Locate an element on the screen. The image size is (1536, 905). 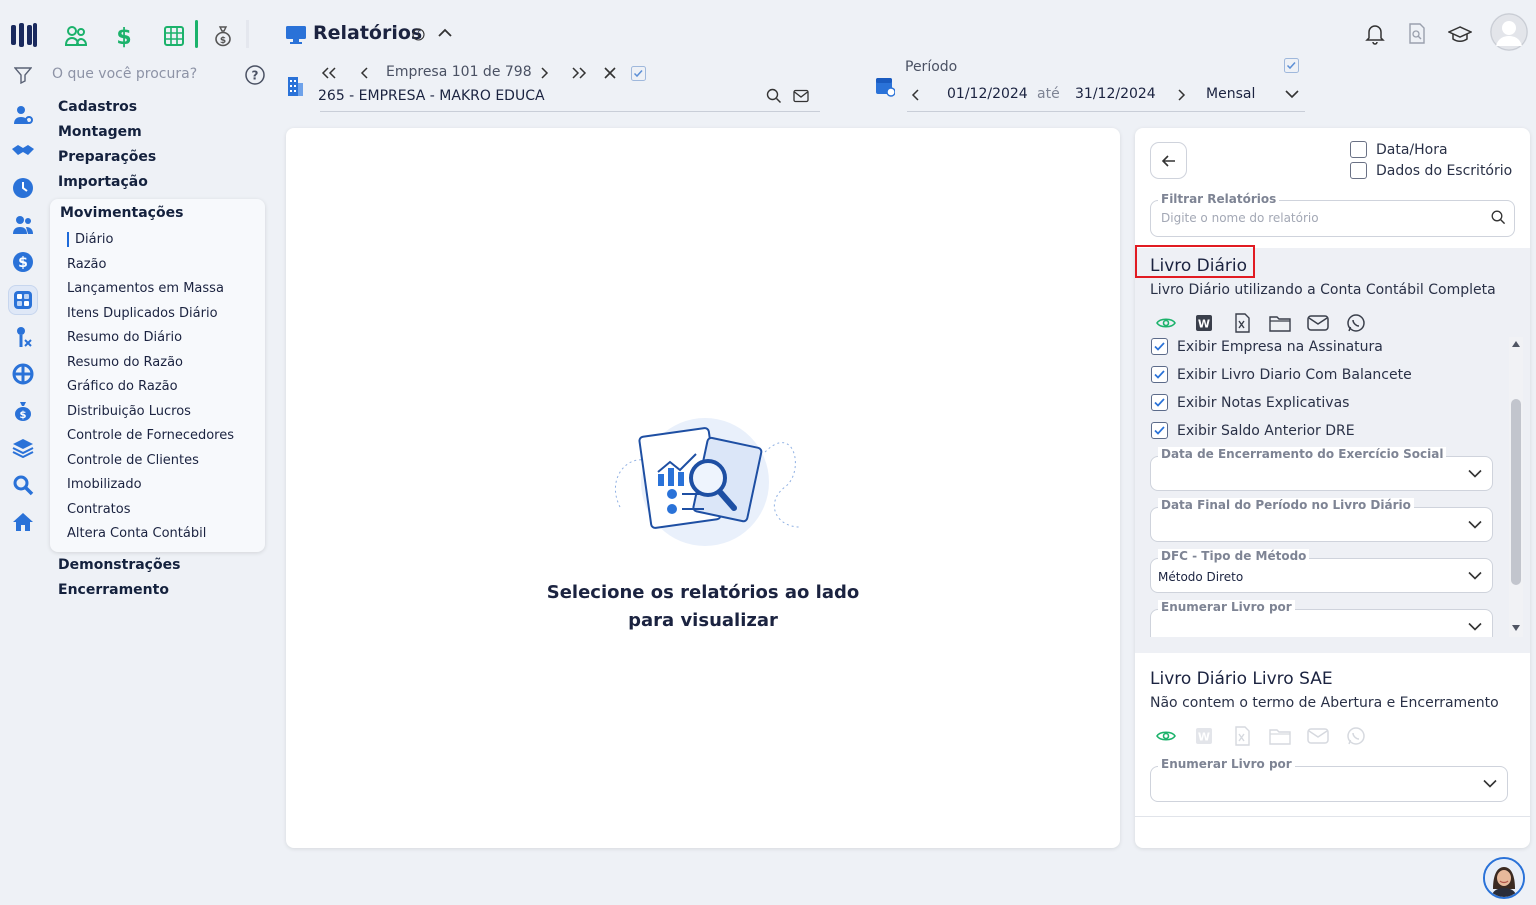
home-icon is located at coordinates (23, 522).